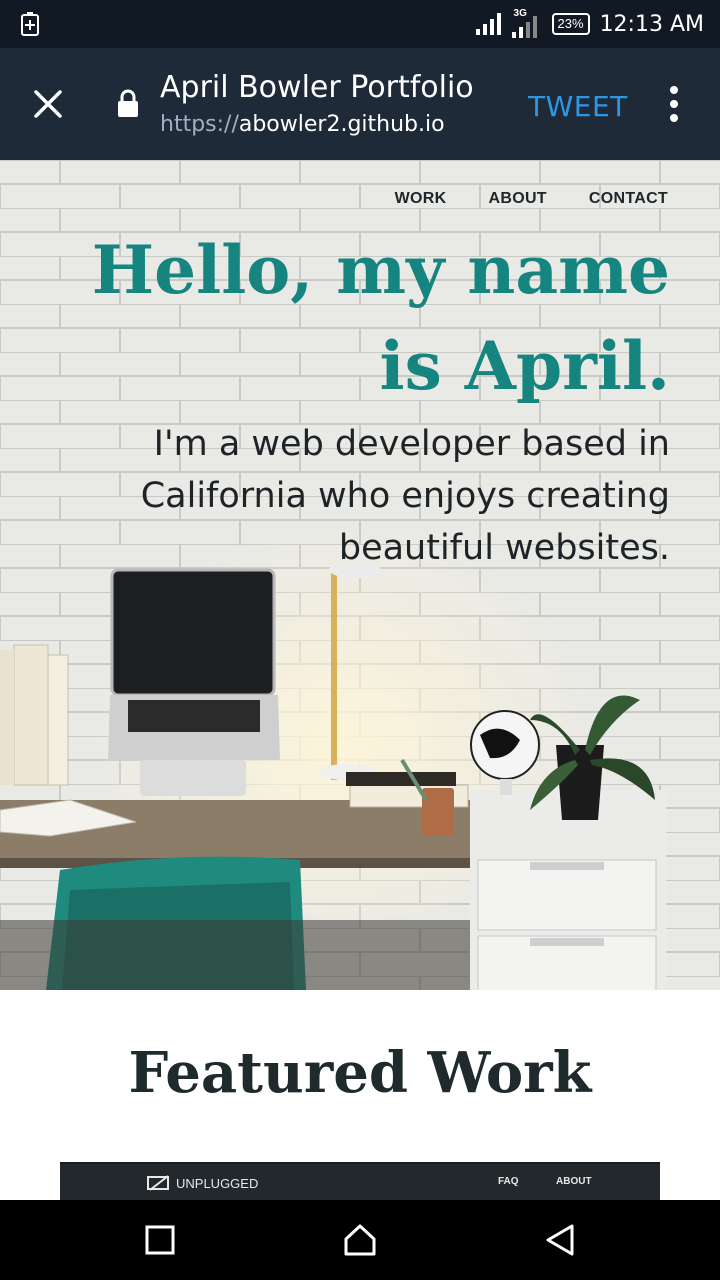 This screenshot has width=720, height=1280. What do you see at coordinates (488, 24) in the screenshot?
I see `signal-icon` at bounding box center [488, 24].